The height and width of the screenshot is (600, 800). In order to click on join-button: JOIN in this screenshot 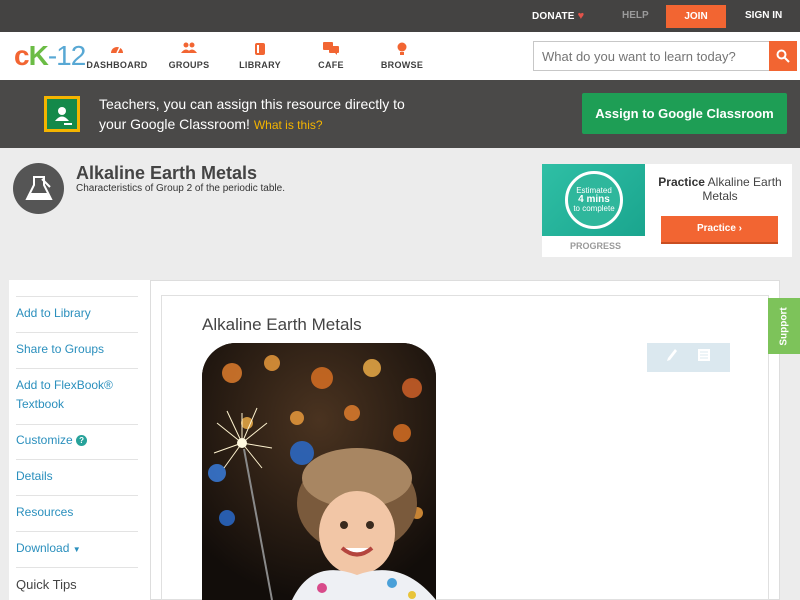, I will do `click(696, 16)`.